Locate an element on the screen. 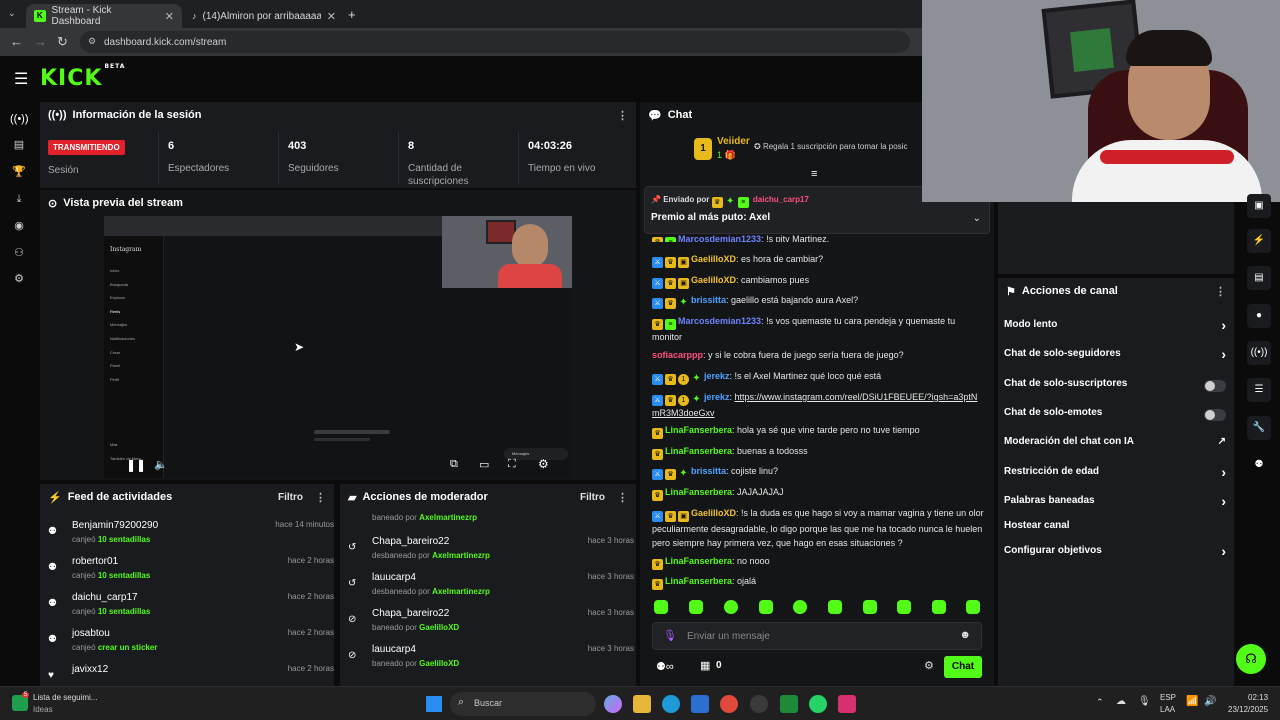 This screenshot has width=1280, height=720. community-icon: ⚉ is located at coordinates (1259, 465).